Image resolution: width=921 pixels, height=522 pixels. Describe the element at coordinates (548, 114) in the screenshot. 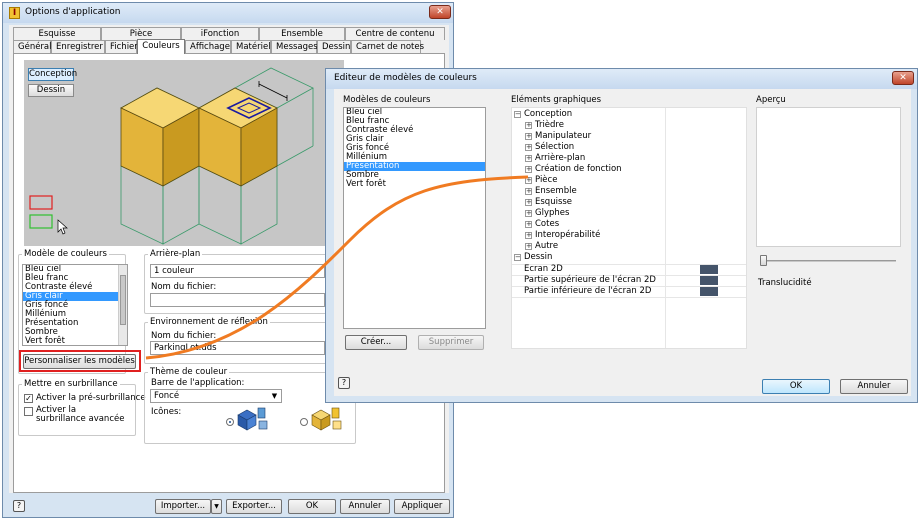

I see `tree-node-label: Conception` at that location.